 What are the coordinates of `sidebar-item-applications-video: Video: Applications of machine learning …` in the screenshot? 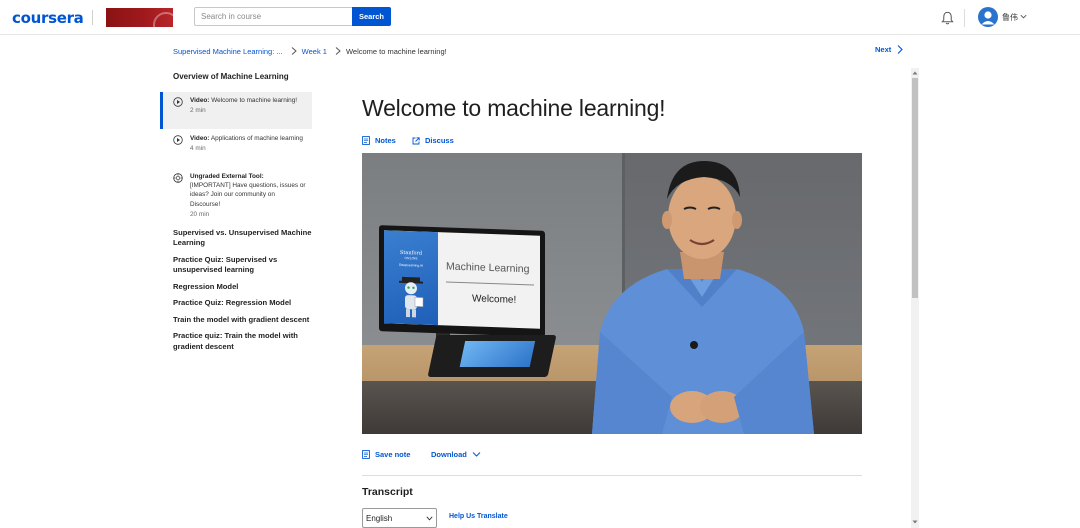 It's located at (236, 149).